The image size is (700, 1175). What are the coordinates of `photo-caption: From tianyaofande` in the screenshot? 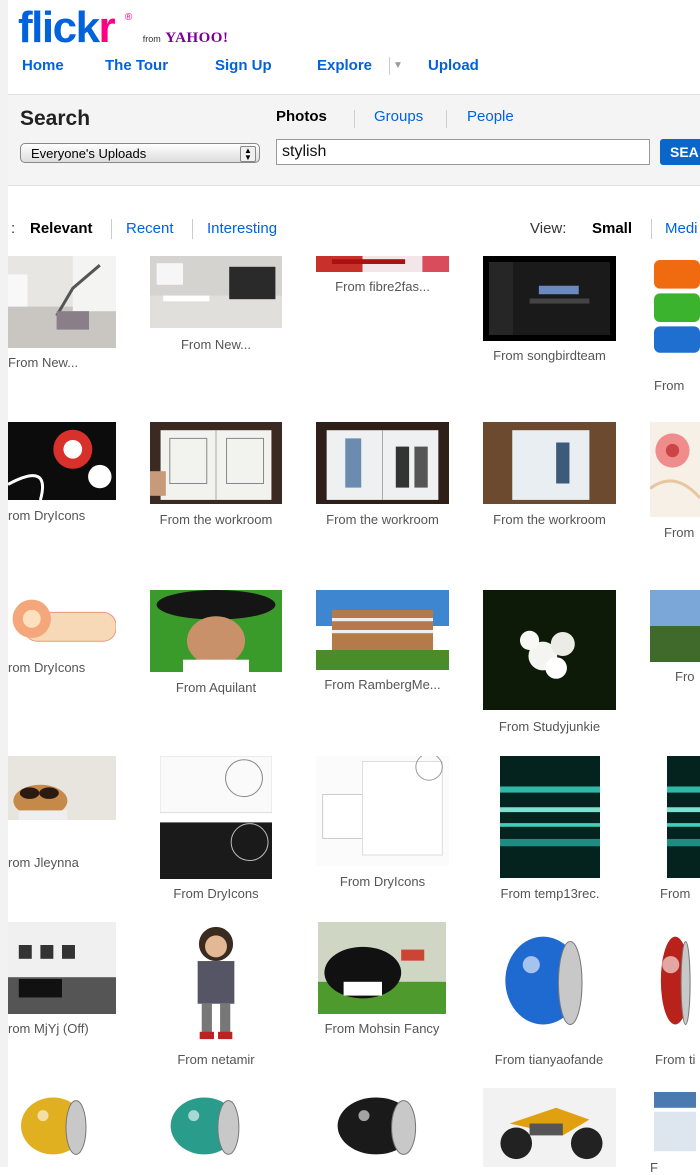 It's located at (549, 1059).